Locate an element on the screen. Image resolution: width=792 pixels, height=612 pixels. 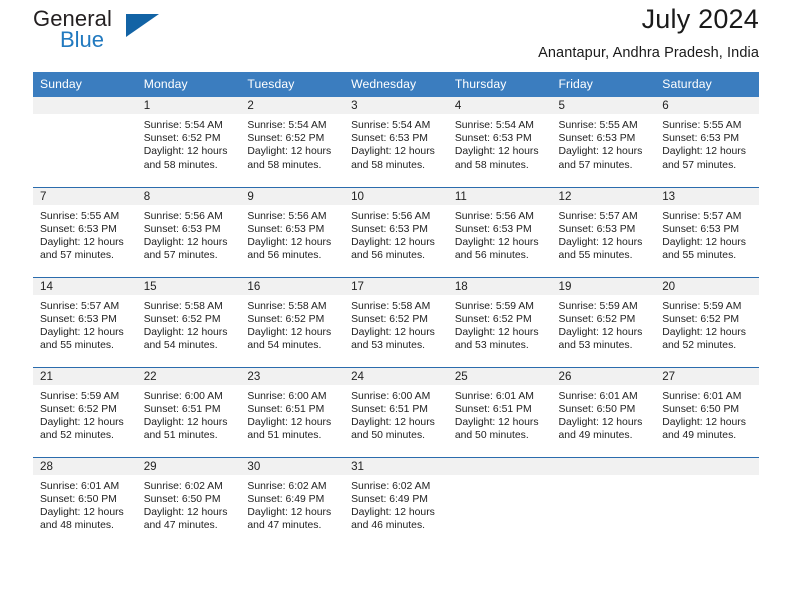
day-number: 2 is located at coordinates (292, 105).